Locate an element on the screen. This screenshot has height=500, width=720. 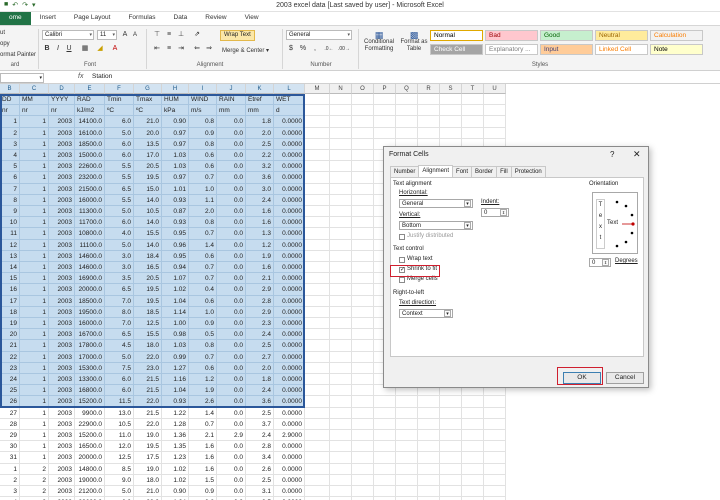
grid-cell: 1.16 is located at coordinates (175, 380).